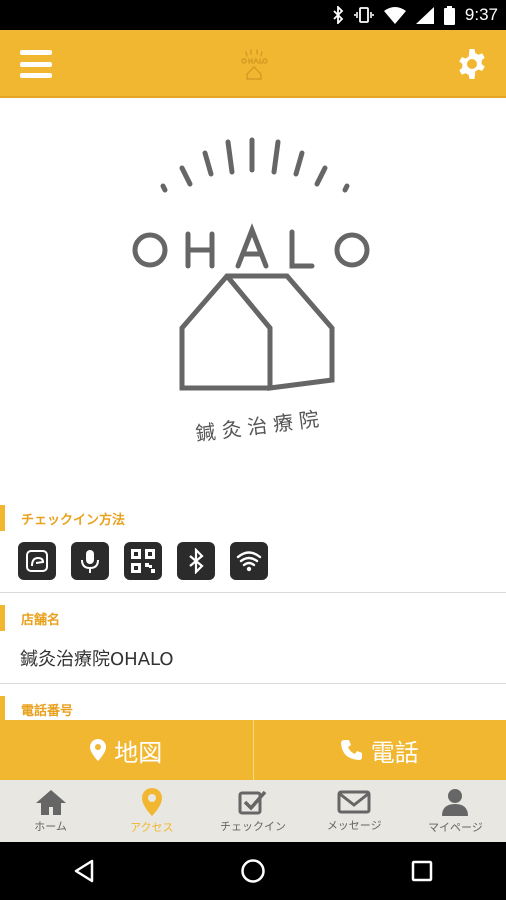 This screenshot has width=506, height=900. I want to click on checkin-methods, so click(143, 561).